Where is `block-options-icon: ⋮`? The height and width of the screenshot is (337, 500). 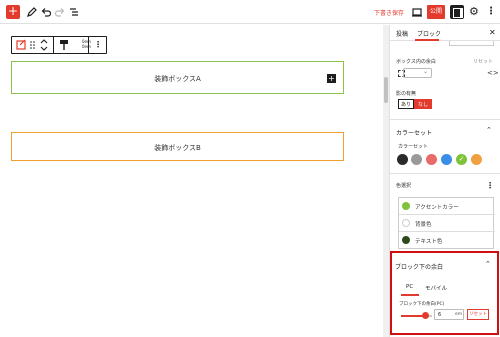 block-options-icon: ⋮ is located at coordinates (98, 45).